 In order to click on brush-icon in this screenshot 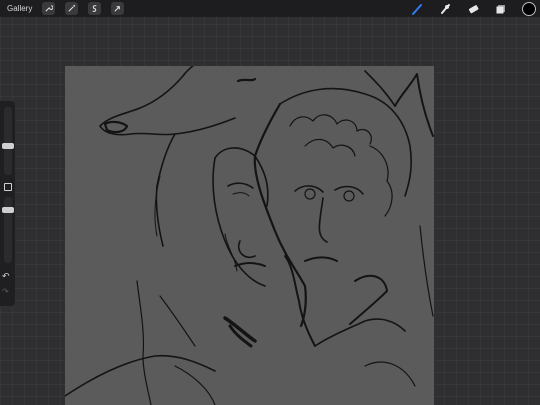, I will do `click(416, 9)`.